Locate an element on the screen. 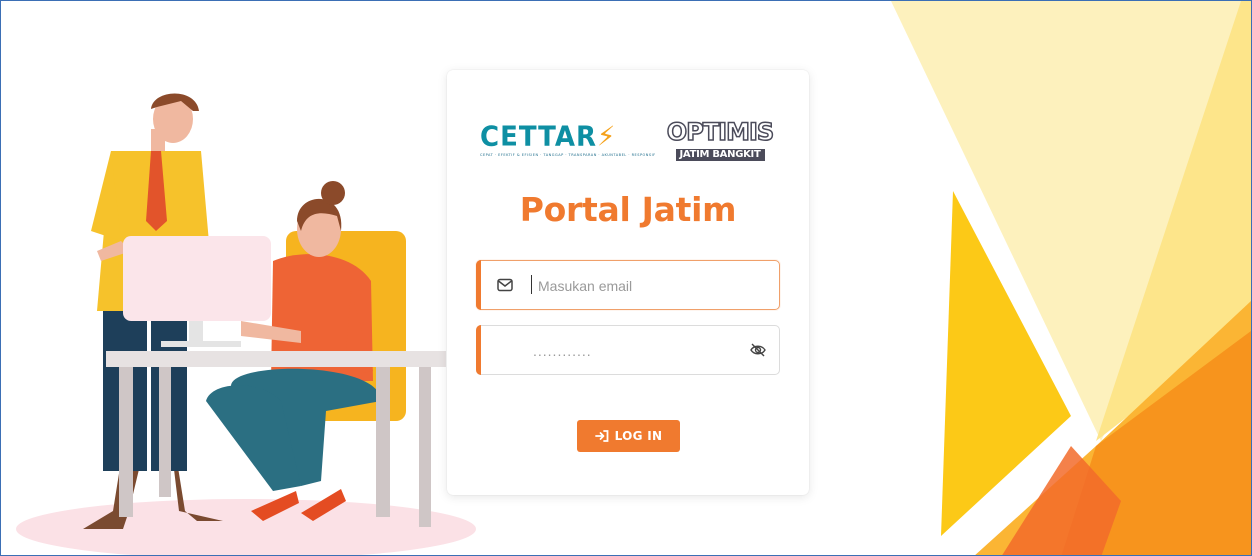 This screenshot has height=556, width=1252. page-title: Portal Jatim is located at coordinates (628, 209).